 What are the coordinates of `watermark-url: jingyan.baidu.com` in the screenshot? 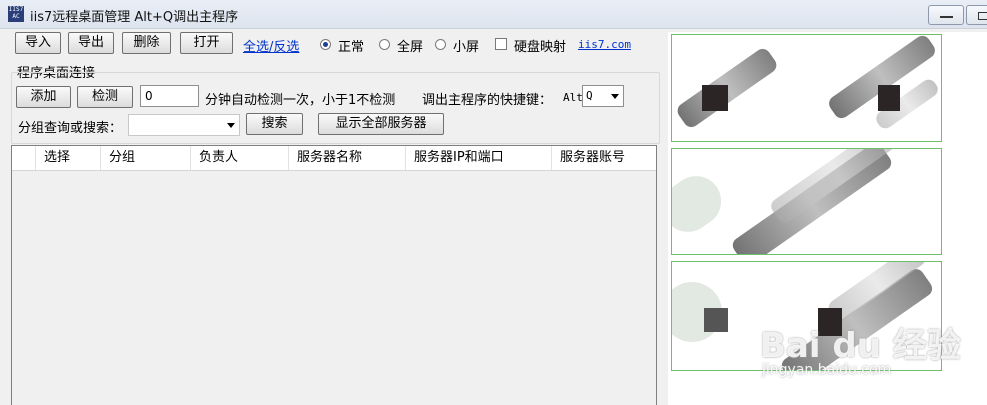 It's located at (827, 370).